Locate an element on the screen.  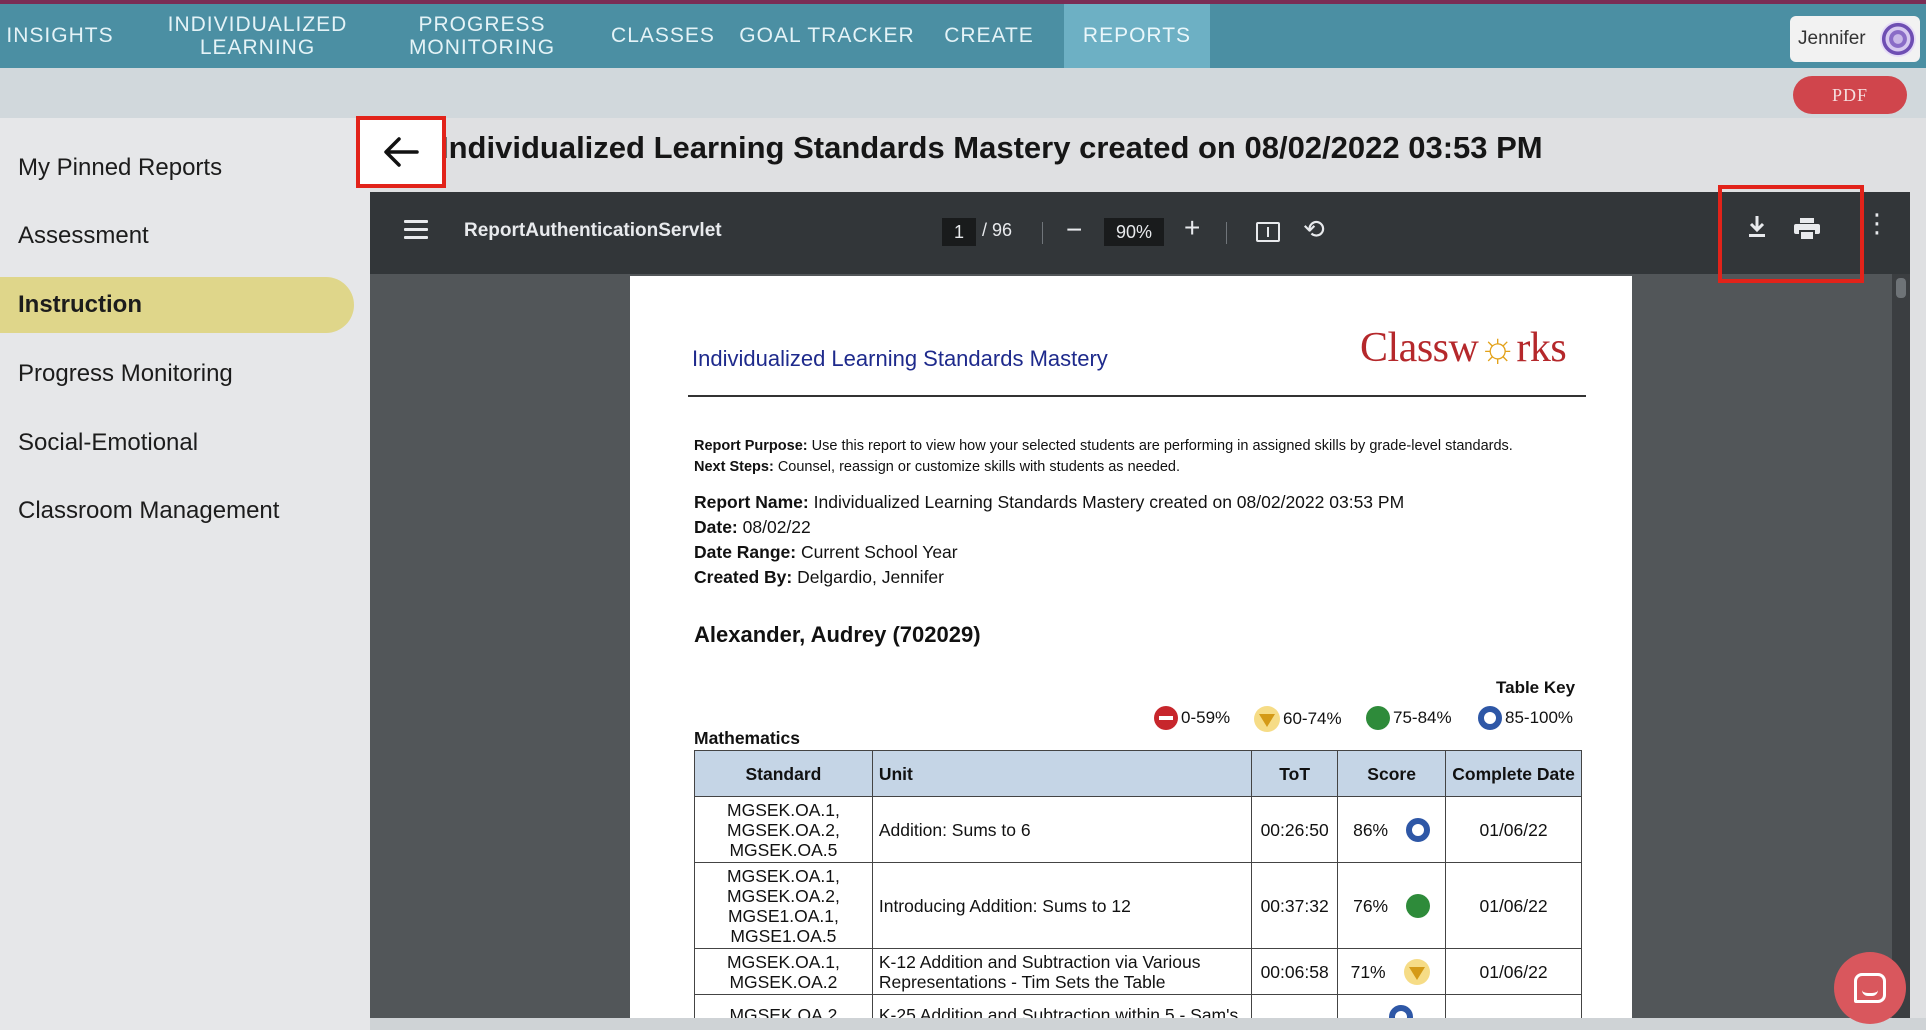
date-value: 08/02/22 is located at coordinates (776, 527).